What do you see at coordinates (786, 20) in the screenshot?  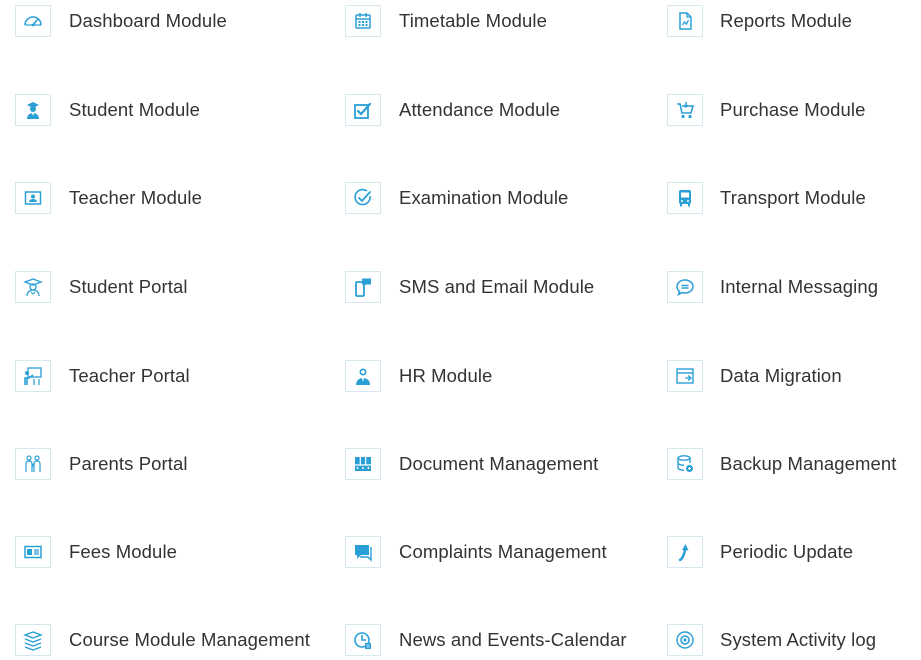 I see `module-label: Reports Module` at bounding box center [786, 20].